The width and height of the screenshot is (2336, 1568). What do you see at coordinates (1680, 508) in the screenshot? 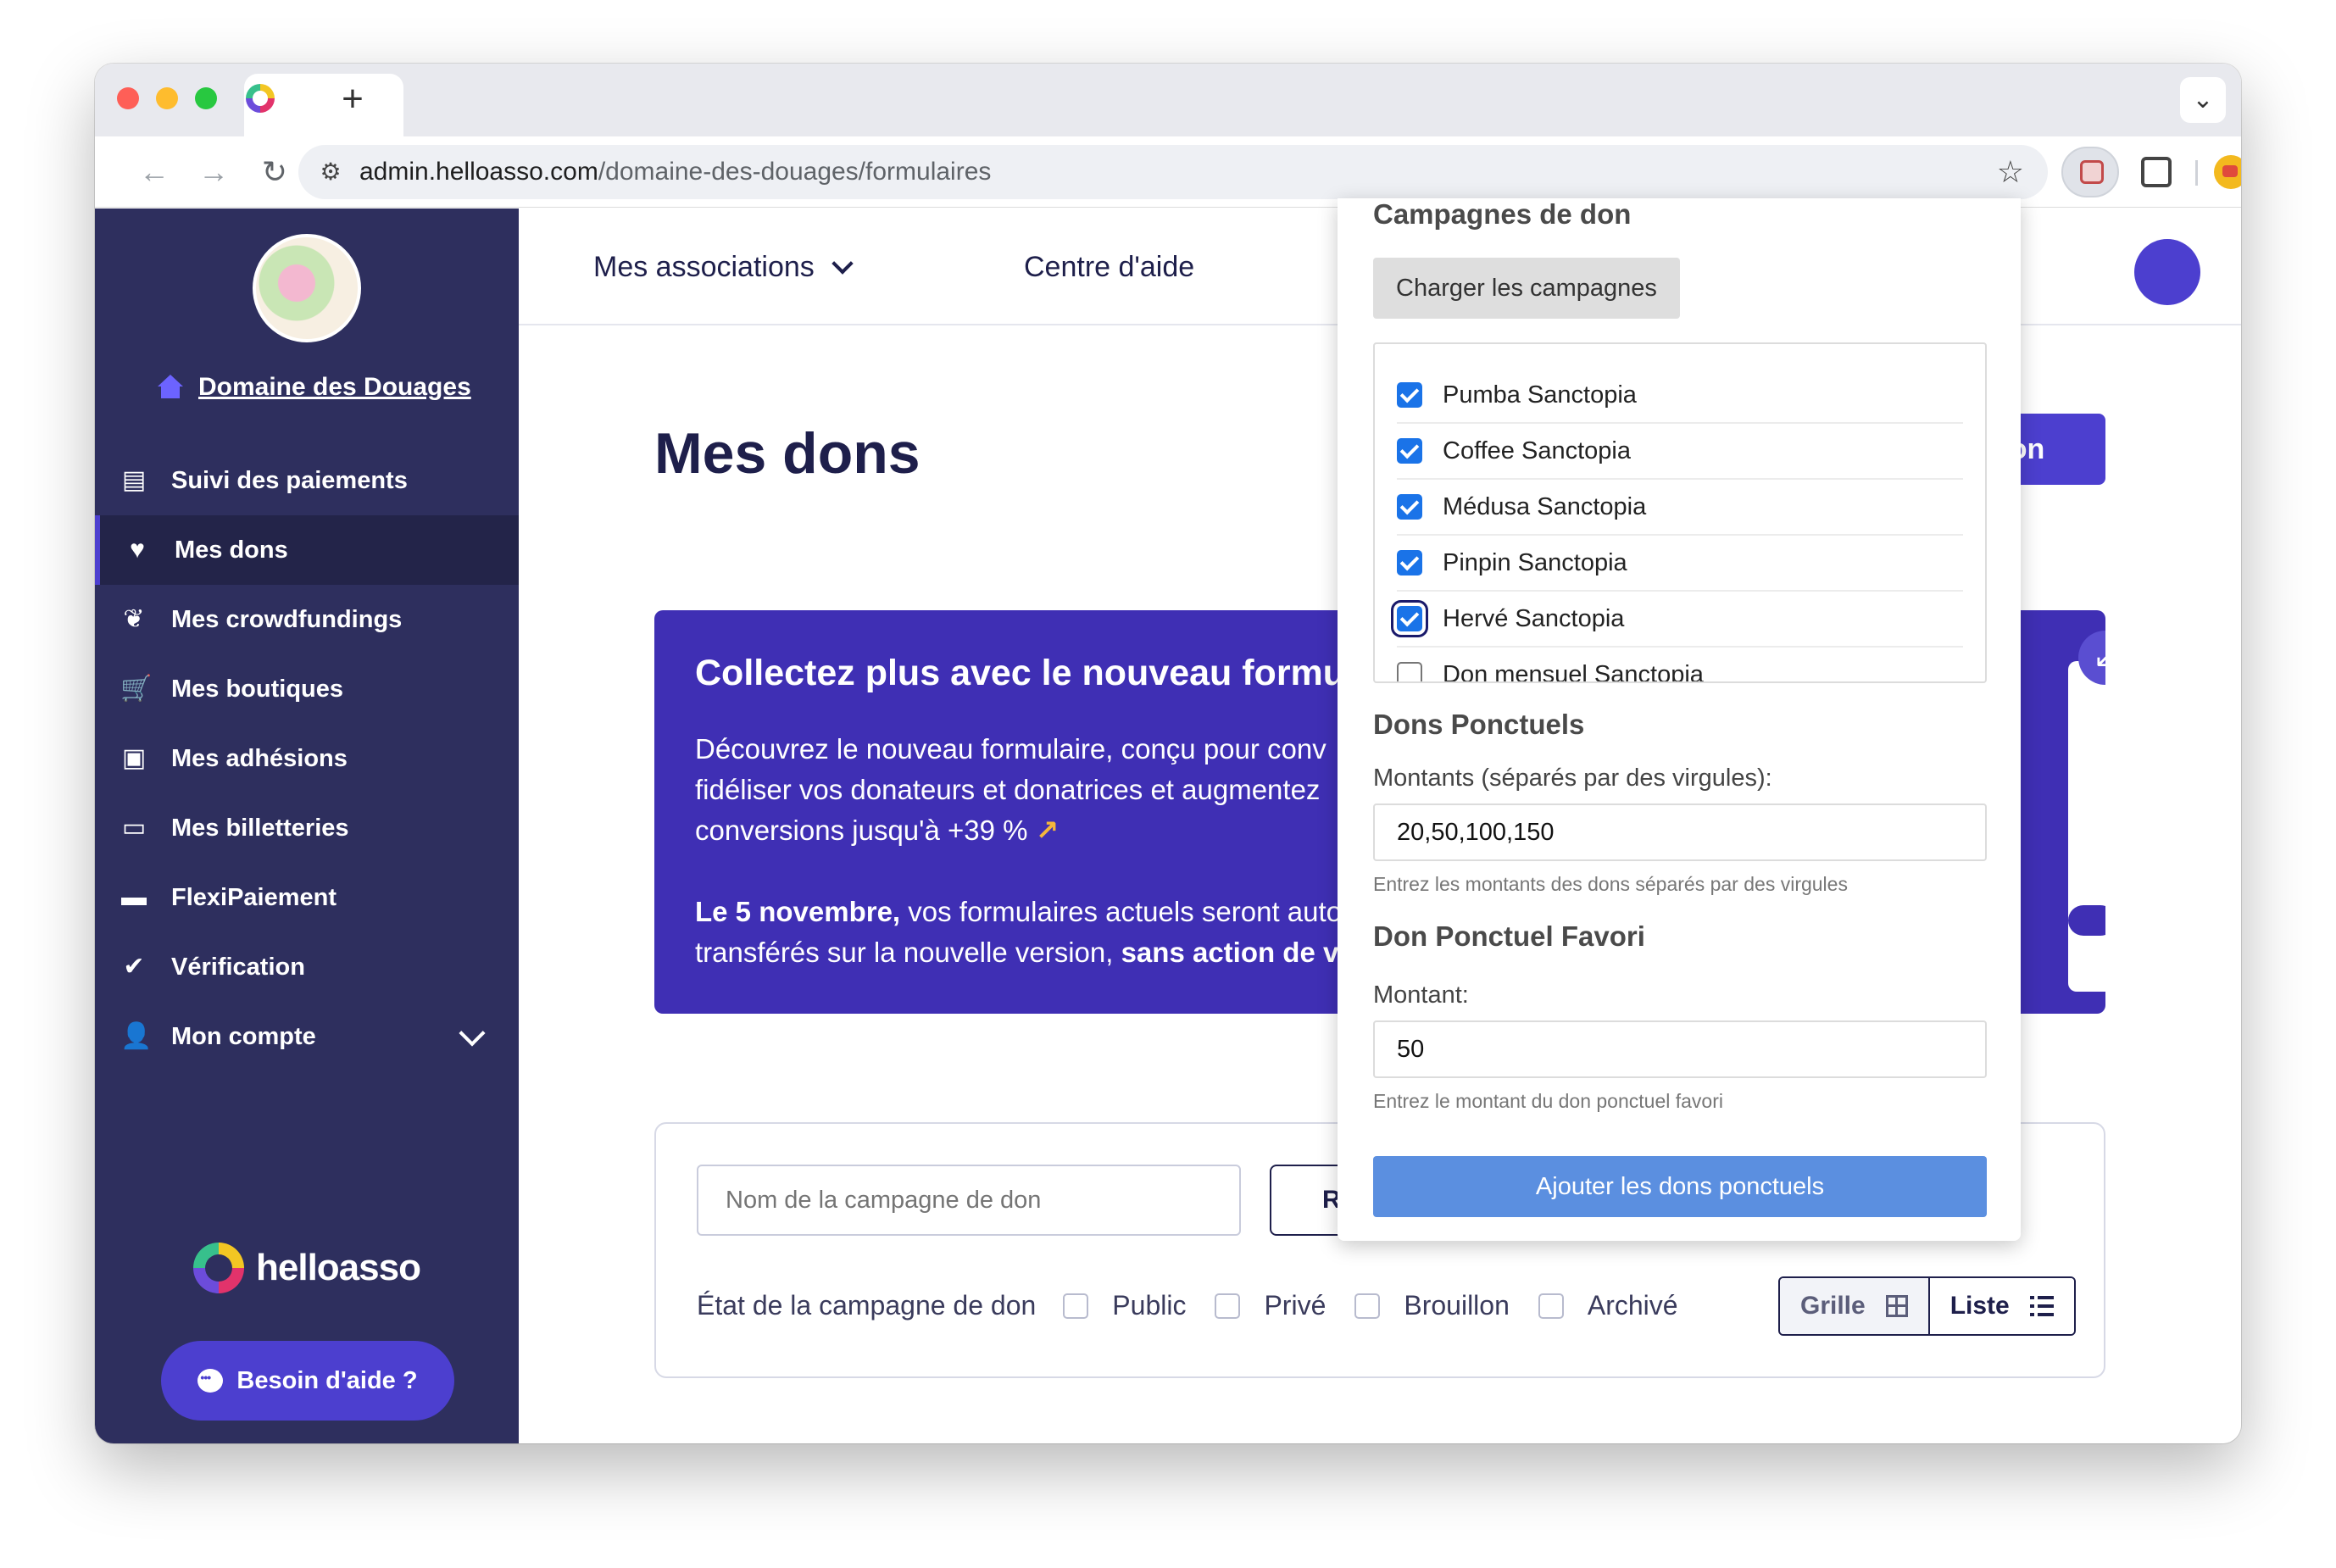
I see `campaign-item: Médusa Sanctopia` at bounding box center [1680, 508].